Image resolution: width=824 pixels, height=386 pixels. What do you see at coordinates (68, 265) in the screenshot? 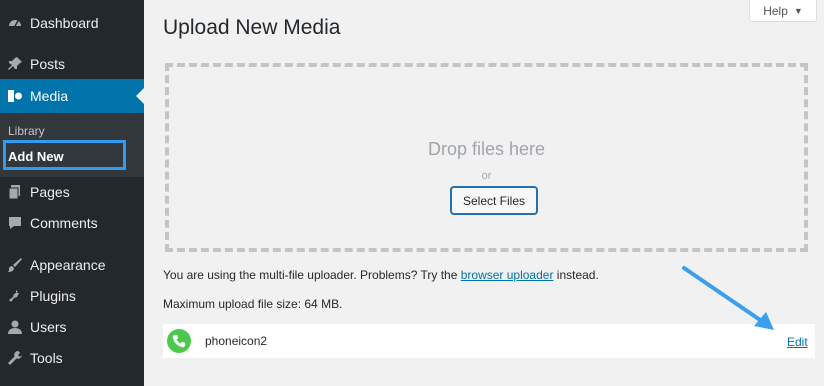
I see `sidebar-item-label: Appearance` at bounding box center [68, 265].